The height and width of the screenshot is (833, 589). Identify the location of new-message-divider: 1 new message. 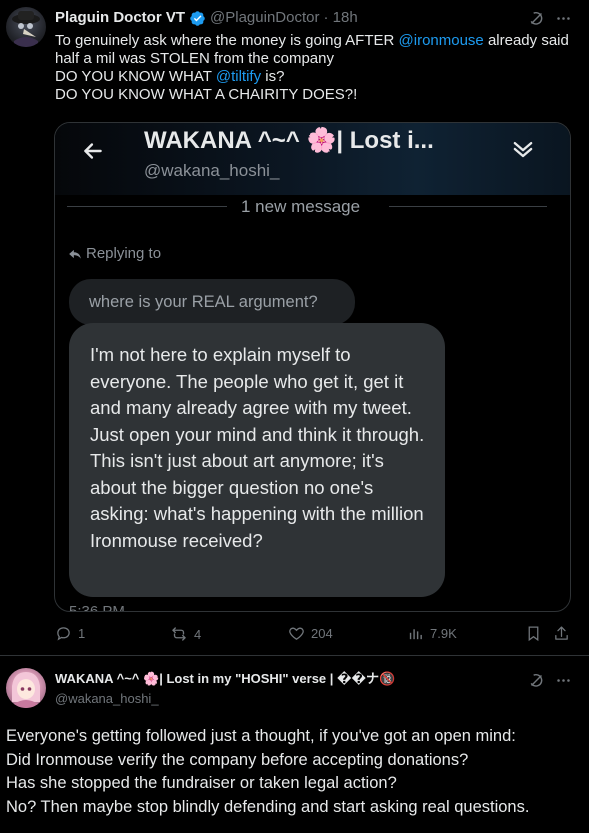
(307, 207).